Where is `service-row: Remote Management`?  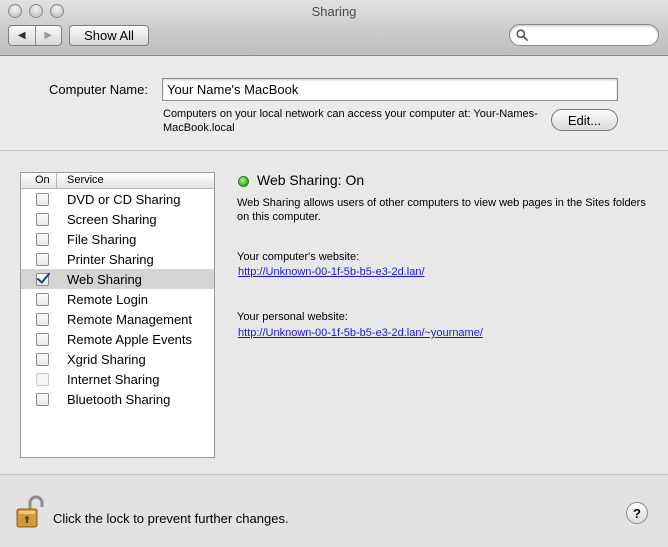
service-row: Remote Management is located at coordinates (117, 319).